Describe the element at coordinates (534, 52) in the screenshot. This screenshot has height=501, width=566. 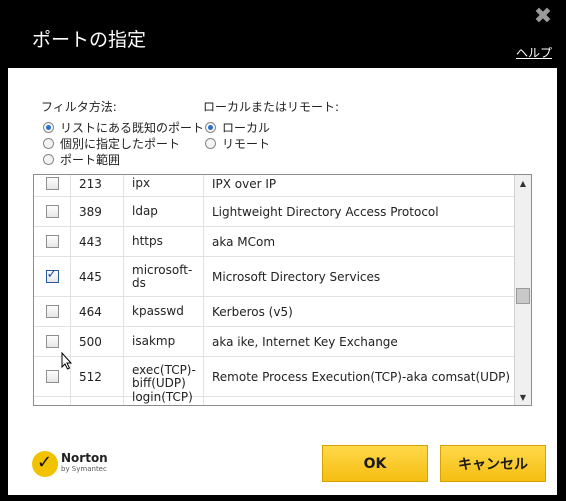
I see `help-link: ヘルプ` at that location.